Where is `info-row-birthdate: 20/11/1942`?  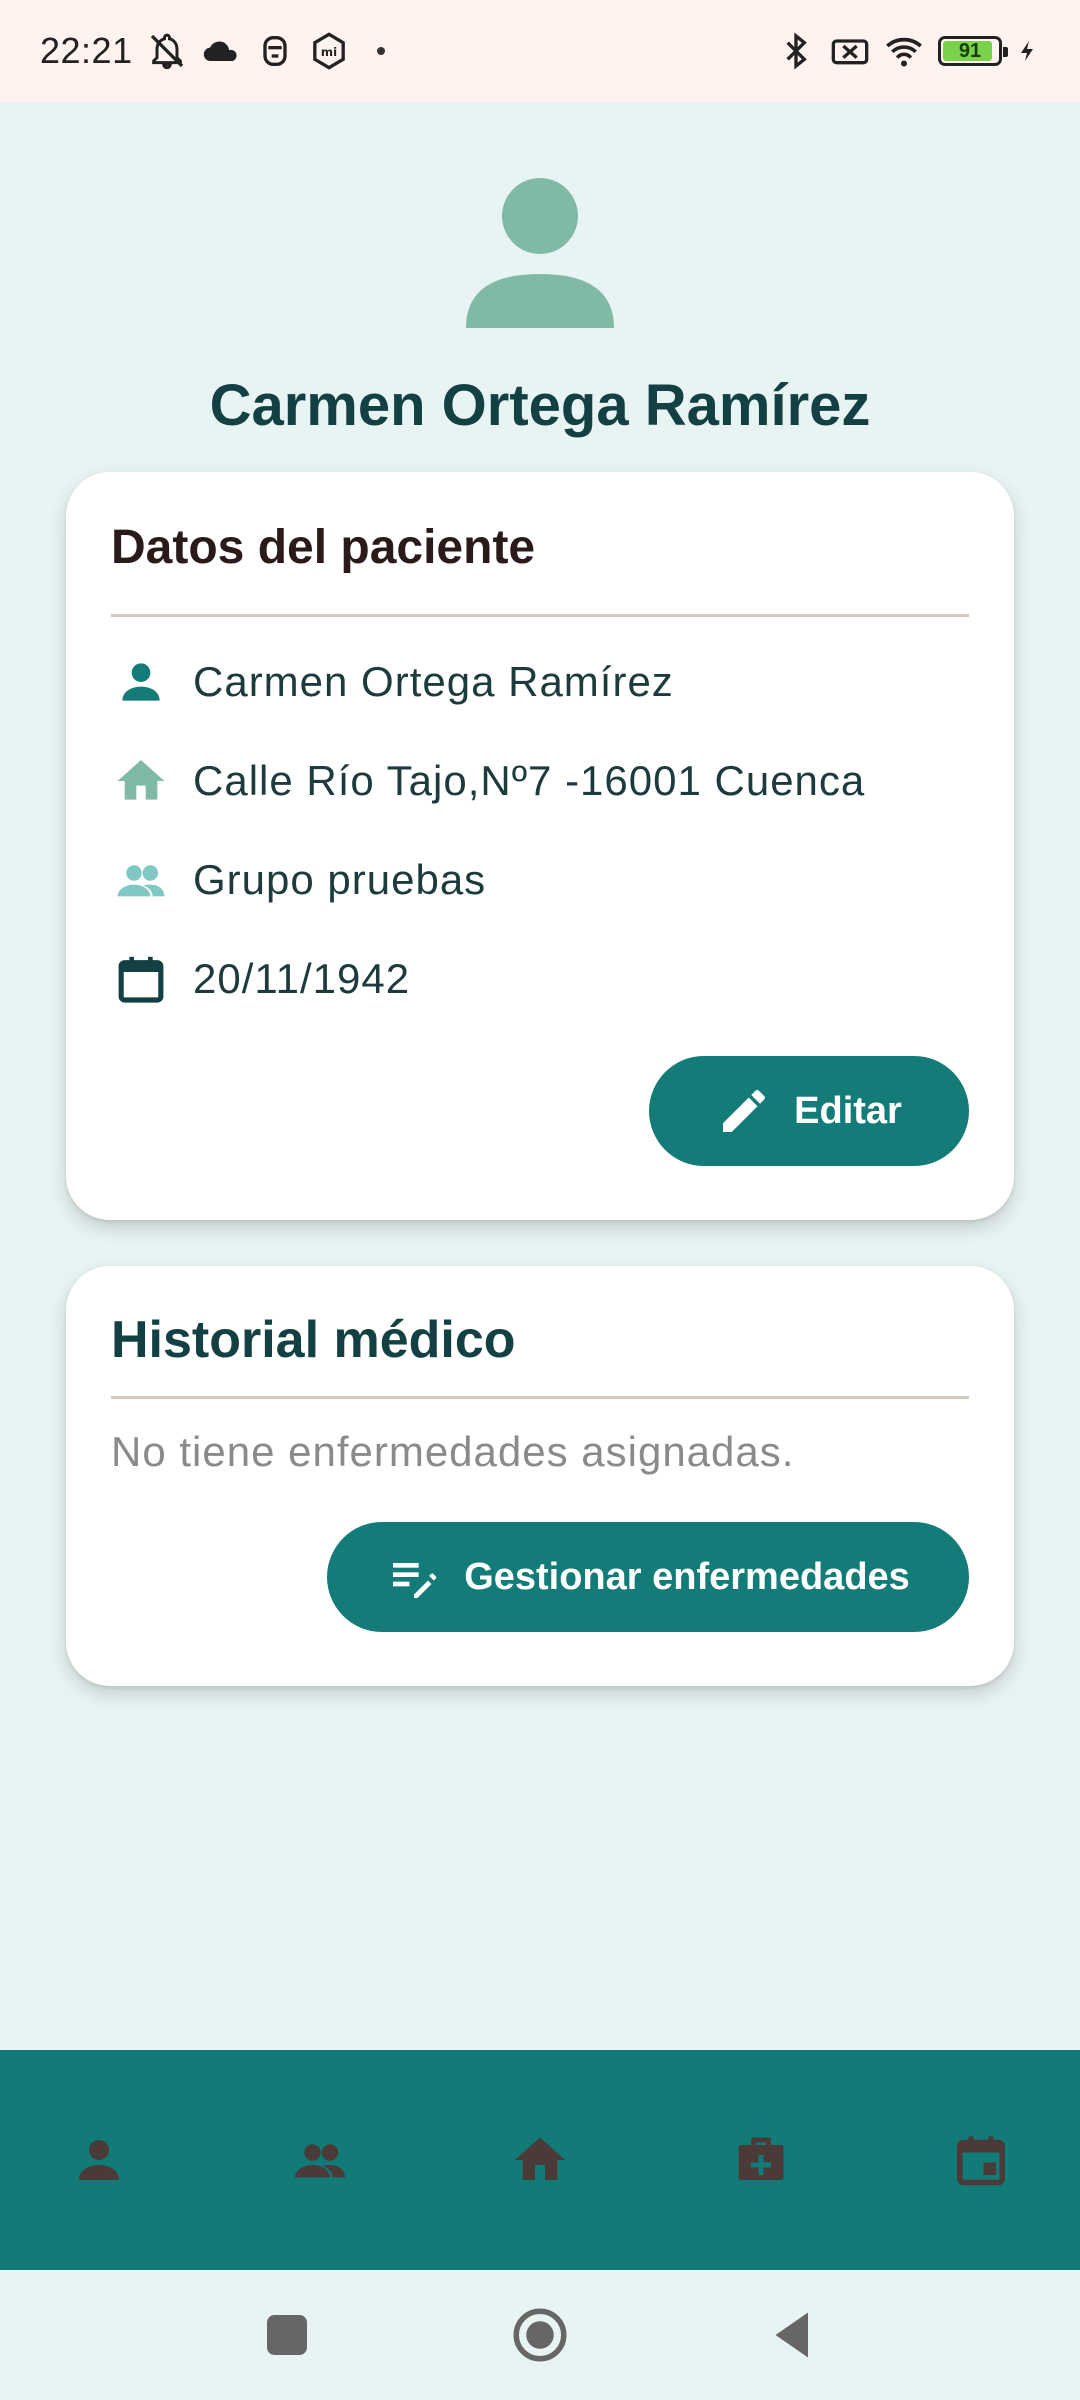
info-row-birthdate: 20/11/1942 is located at coordinates (260, 979).